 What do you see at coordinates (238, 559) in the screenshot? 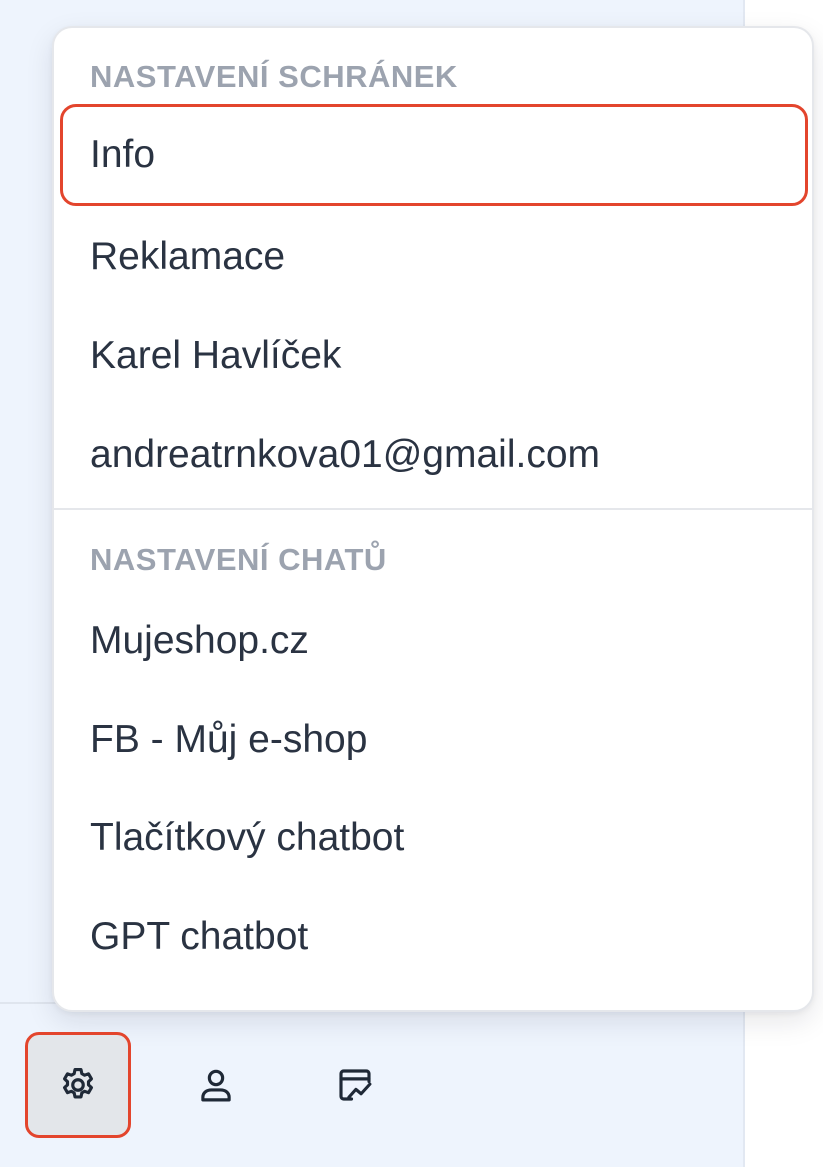
I see `section-header-chats: NASTAVENÍ CHATŮ` at bounding box center [238, 559].